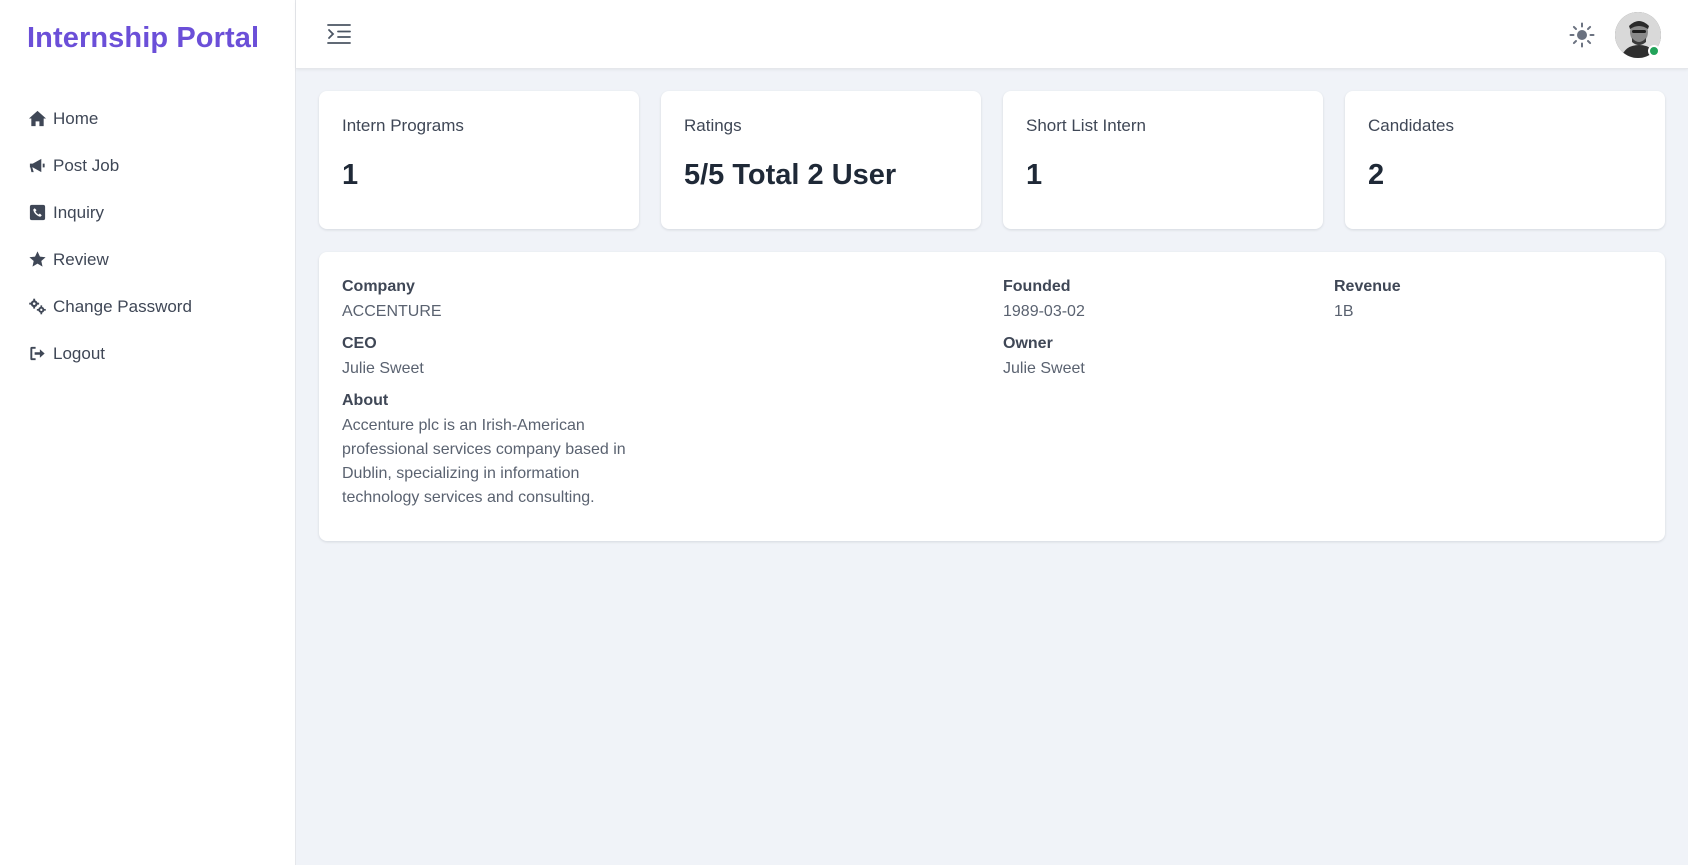  Describe the element at coordinates (37, 166) in the screenshot. I see `megaphone-icon` at that location.